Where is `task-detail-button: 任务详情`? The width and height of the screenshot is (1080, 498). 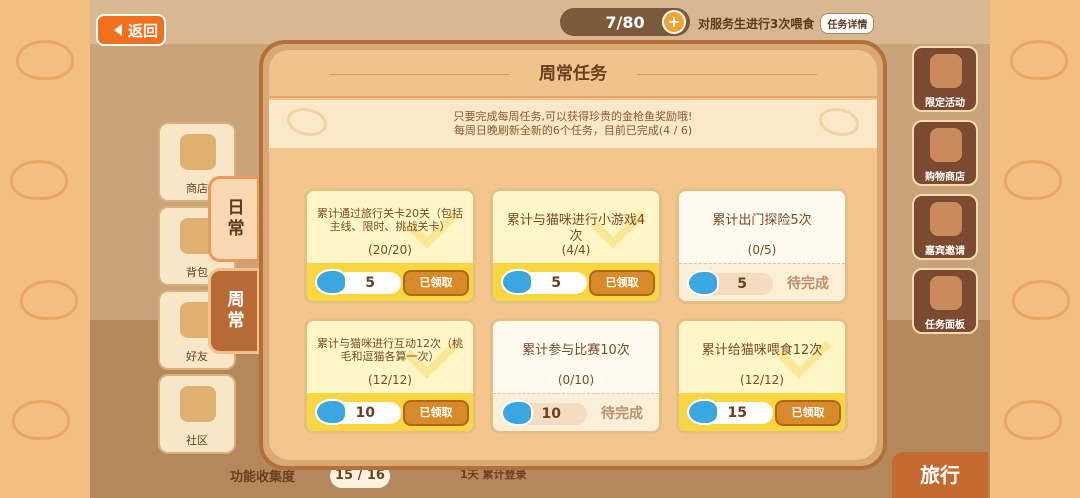 task-detail-button: 任务详情 is located at coordinates (847, 23).